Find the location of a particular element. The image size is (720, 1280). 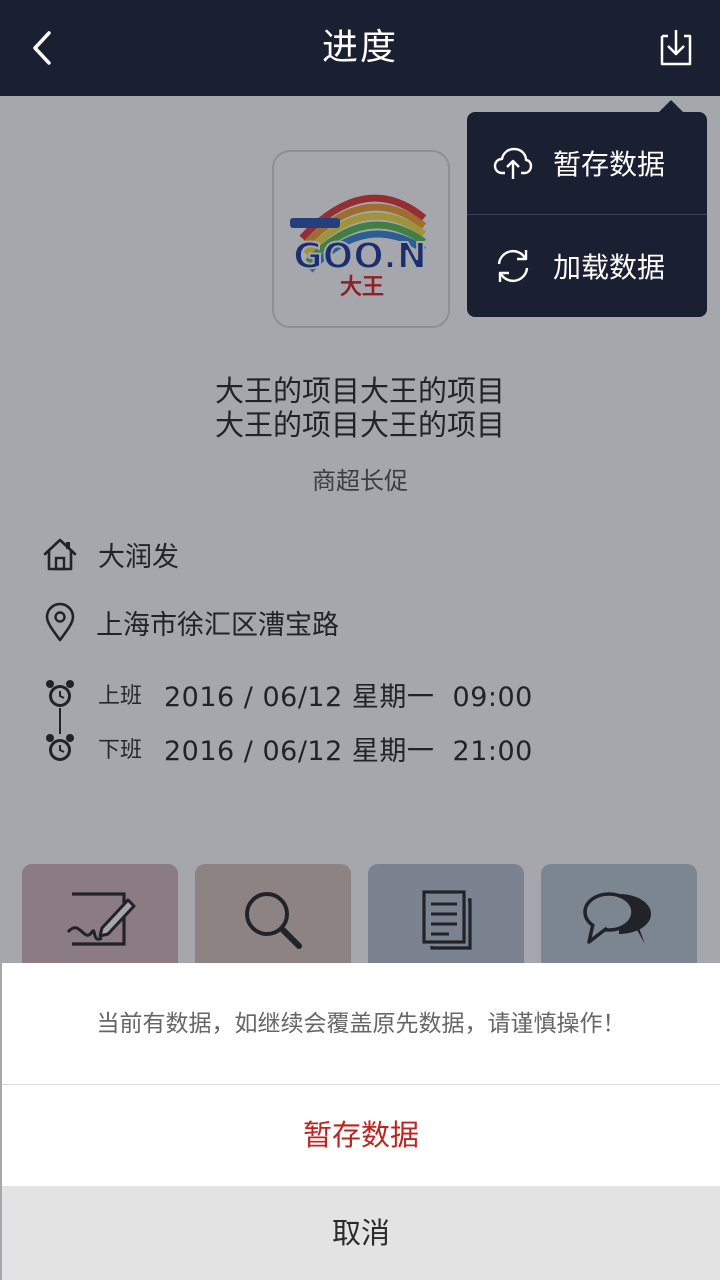

page-title: 进度 is located at coordinates (359, 47).